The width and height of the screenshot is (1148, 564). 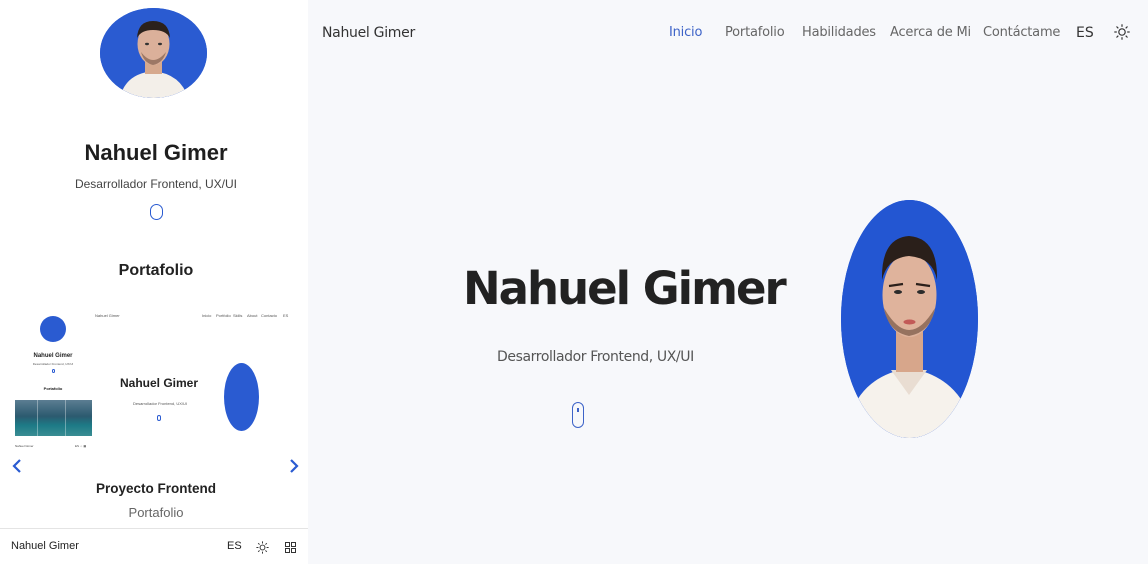 I want to click on grid-menu-icon, so click(x=290, y=547).